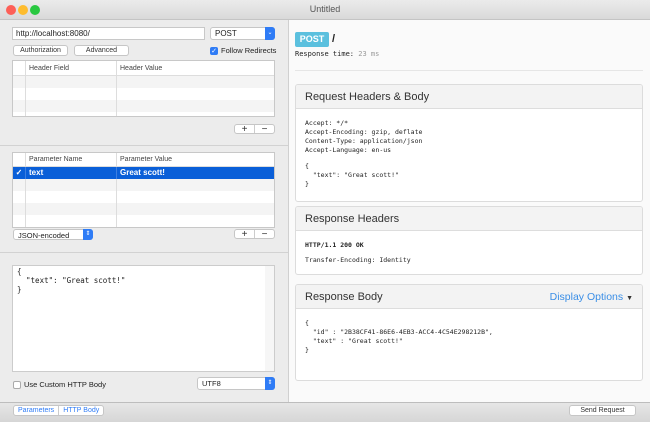 The width and height of the screenshot is (650, 422). Describe the element at coordinates (264, 130) in the screenshot. I see `remove-header-button: −` at that location.